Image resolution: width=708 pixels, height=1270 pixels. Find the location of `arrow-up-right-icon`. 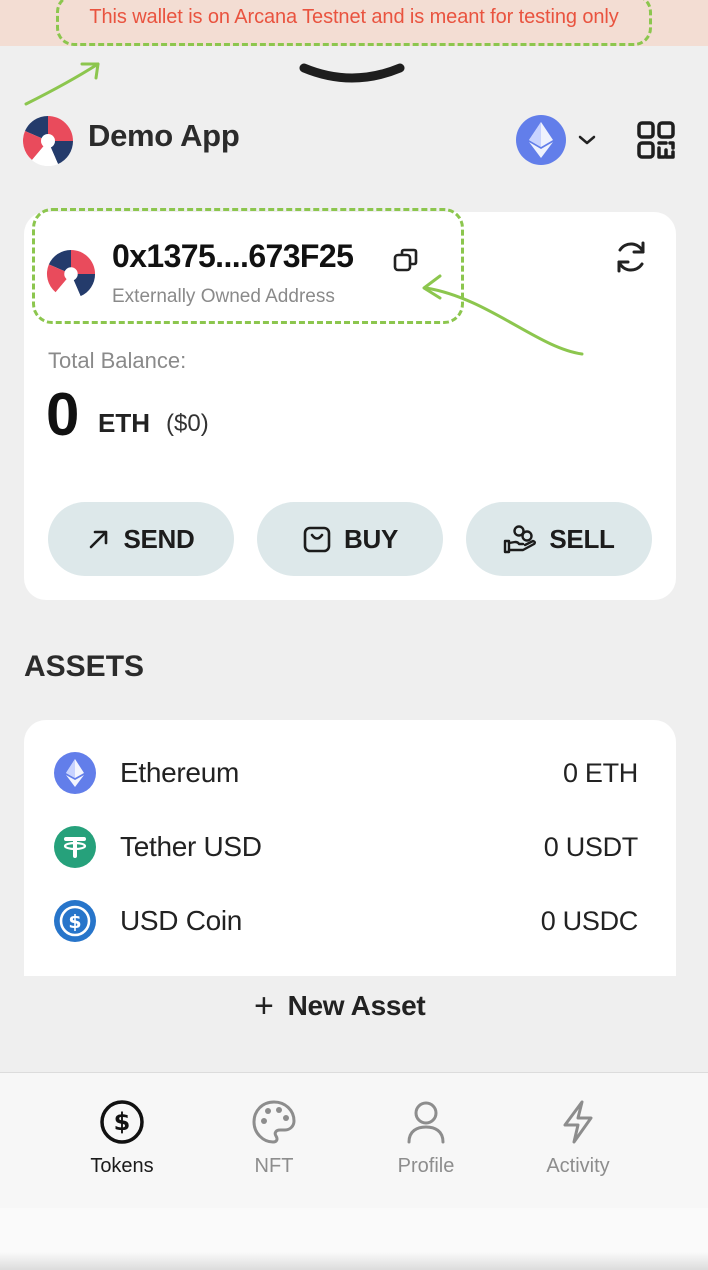

arrow-up-right-icon is located at coordinates (99, 539).